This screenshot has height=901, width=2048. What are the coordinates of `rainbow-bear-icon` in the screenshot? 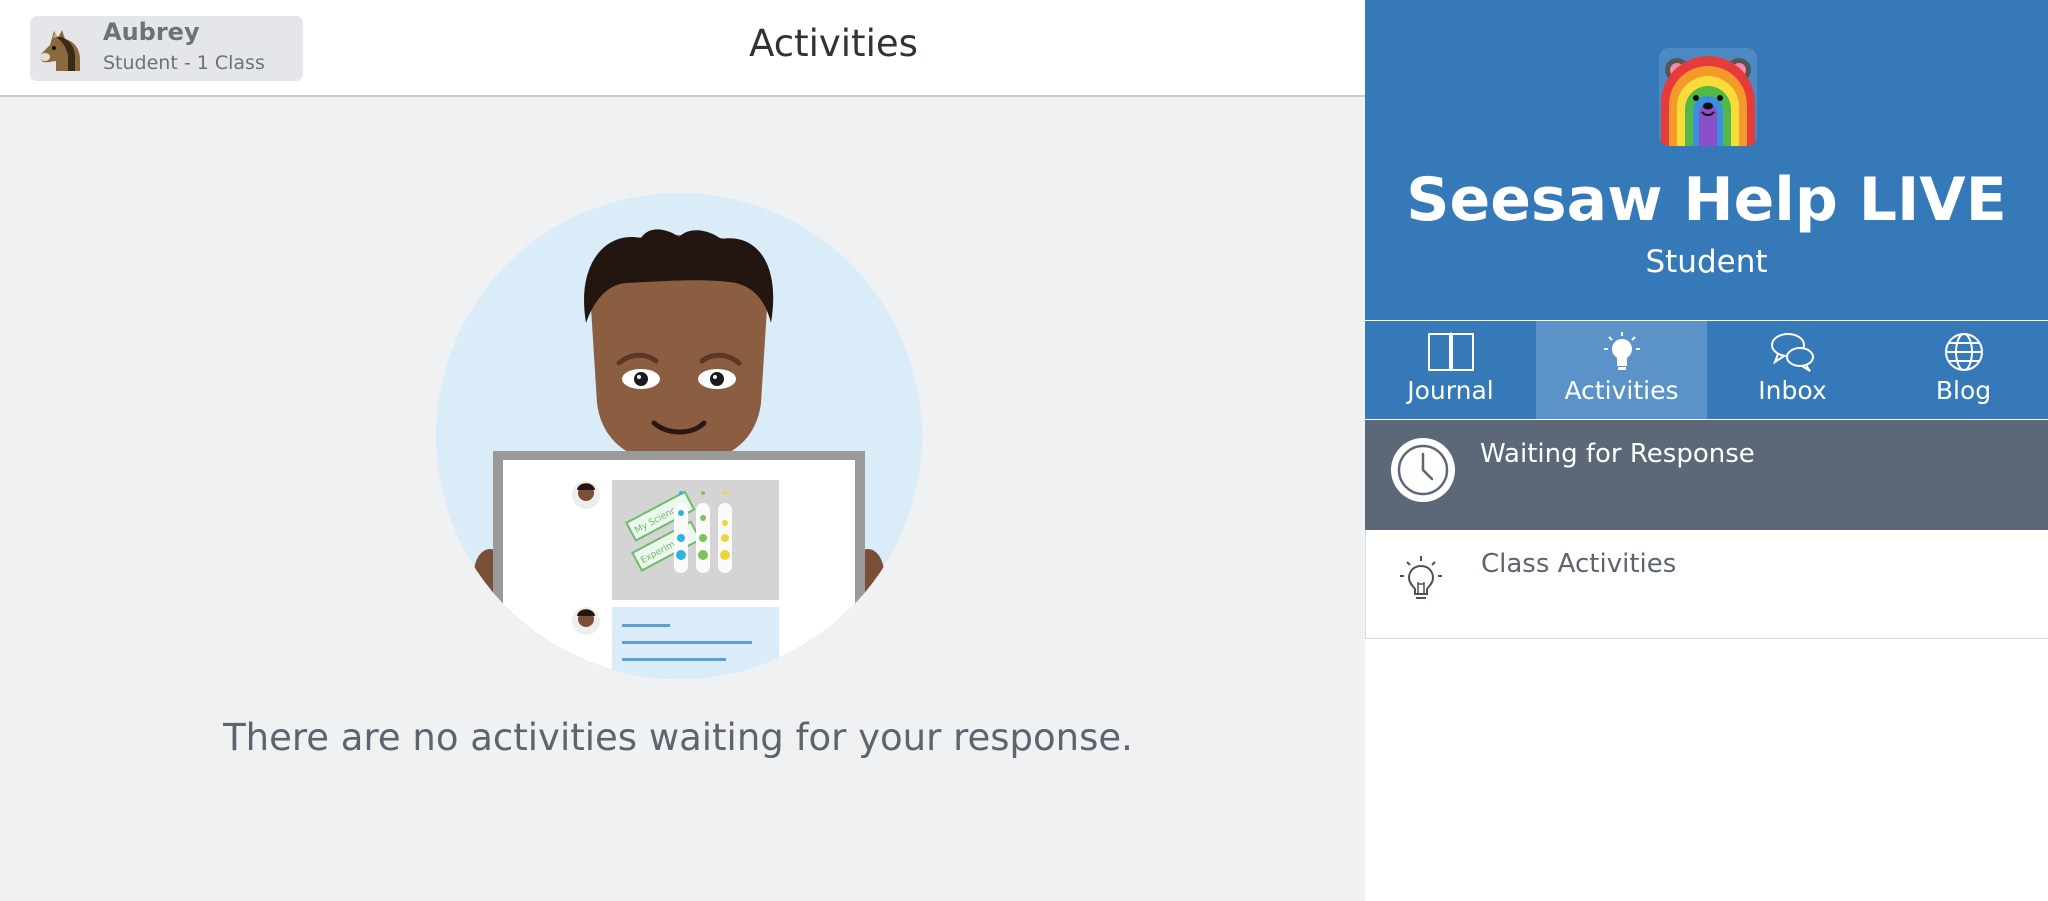 It's located at (1708, 97).